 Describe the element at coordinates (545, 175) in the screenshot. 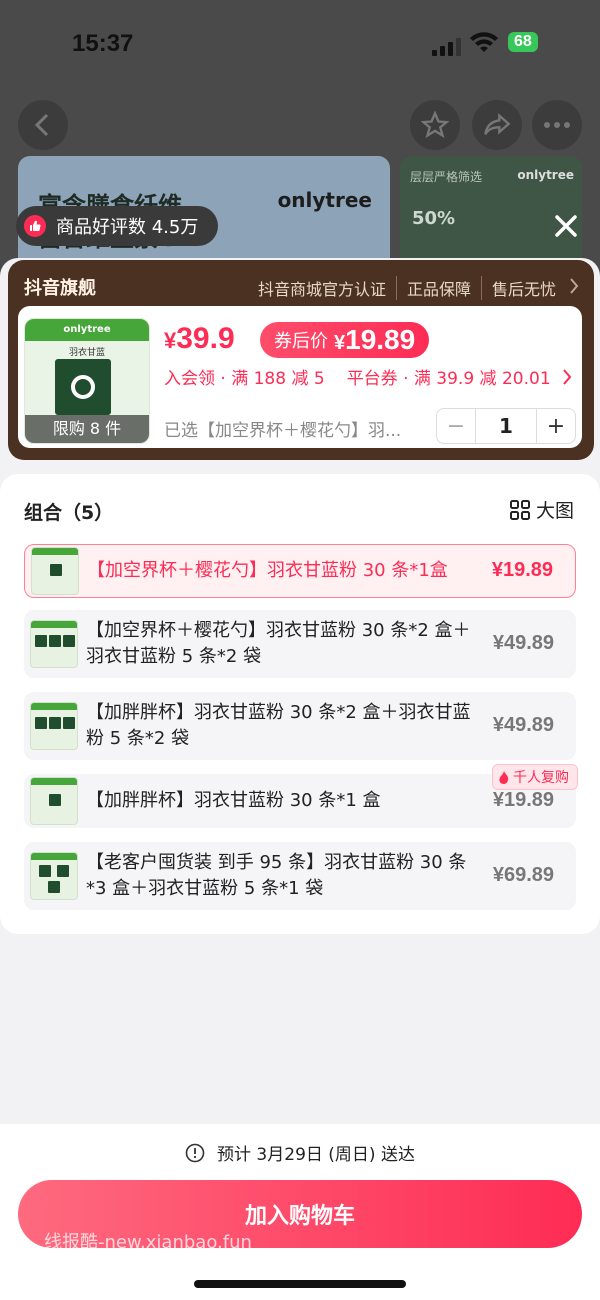

I see `side-brand: onlytree` at that location.